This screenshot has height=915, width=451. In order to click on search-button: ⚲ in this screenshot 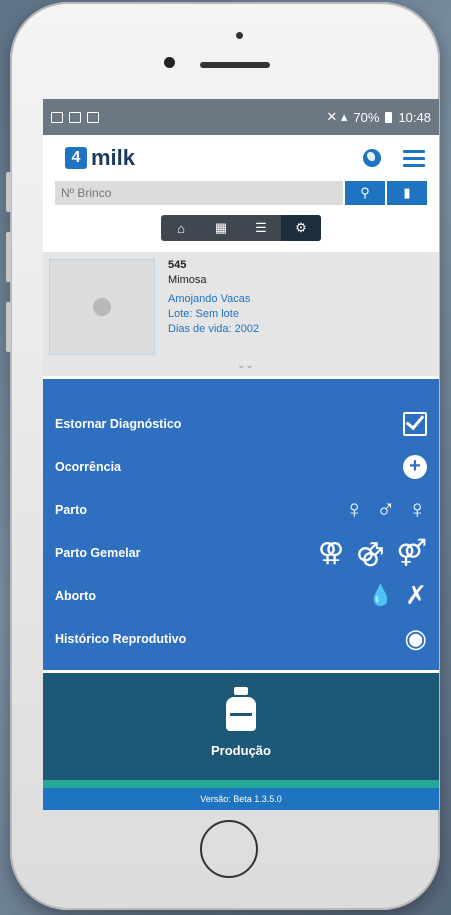, I will do `click(365, 193)`.